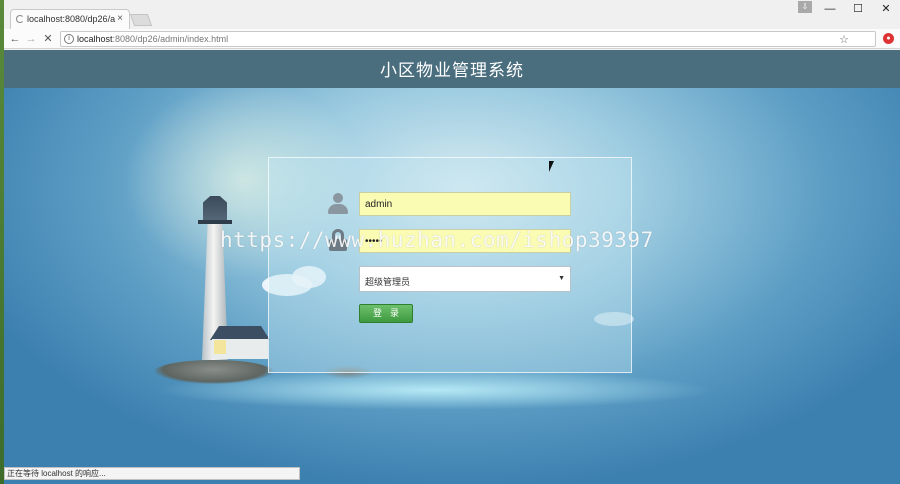  I want to click on watermark-text: https://www.huzhan.com/ishop39397, so click(437, 240).